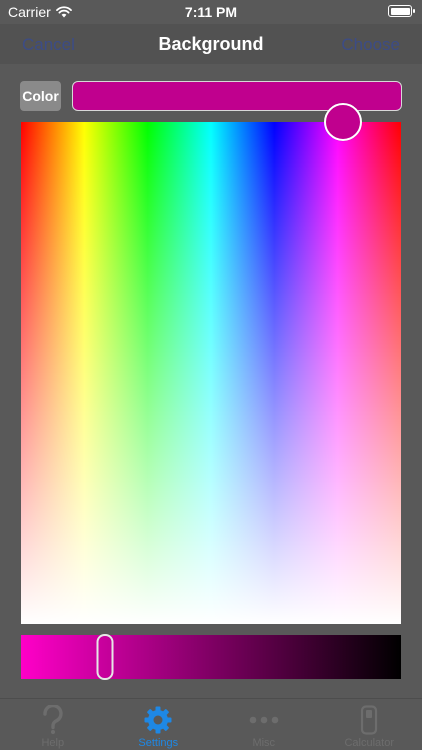 The height and width of the screenshot is (750, 422). I want to click on calculator-icon, so click(369, 720).